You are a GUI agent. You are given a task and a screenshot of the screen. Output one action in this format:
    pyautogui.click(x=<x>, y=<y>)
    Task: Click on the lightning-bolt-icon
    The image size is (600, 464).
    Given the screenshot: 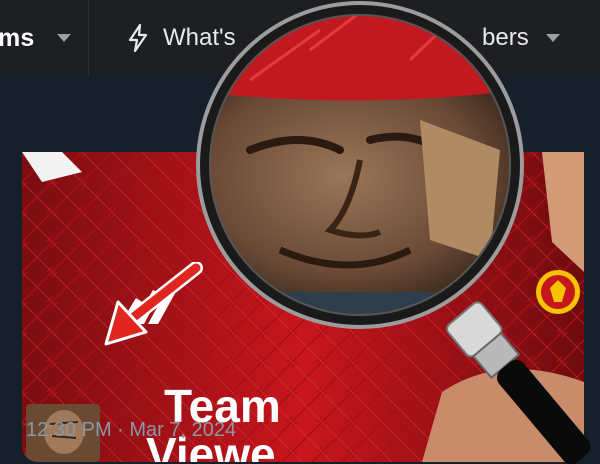 What is the action you would take?
    pyautogui.click(x=138, y=38)
    